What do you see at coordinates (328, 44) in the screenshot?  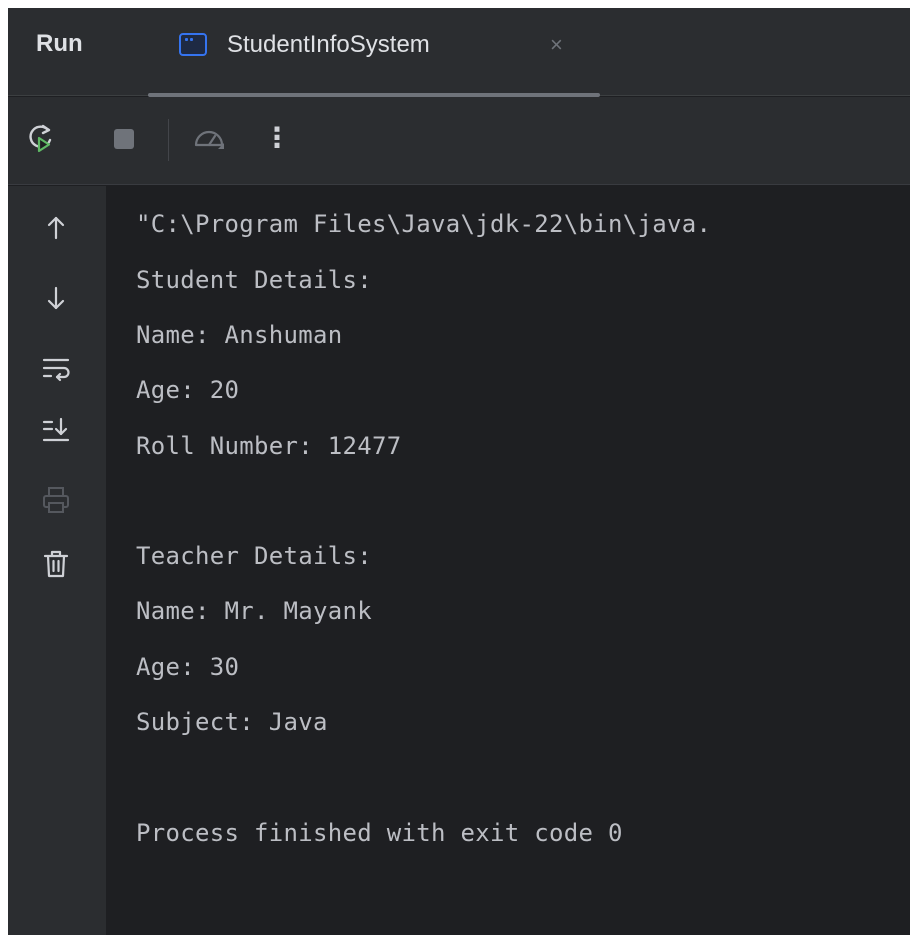 I see `tab-label: StudentInfoSystem` at bounding box center [328, 44].